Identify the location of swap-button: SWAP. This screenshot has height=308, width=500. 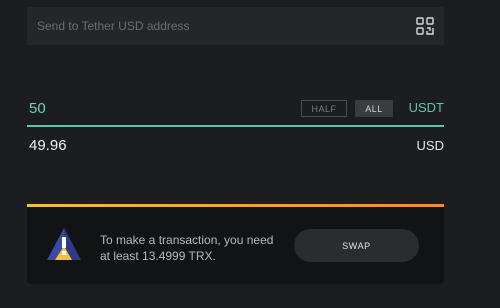
(356, 245).